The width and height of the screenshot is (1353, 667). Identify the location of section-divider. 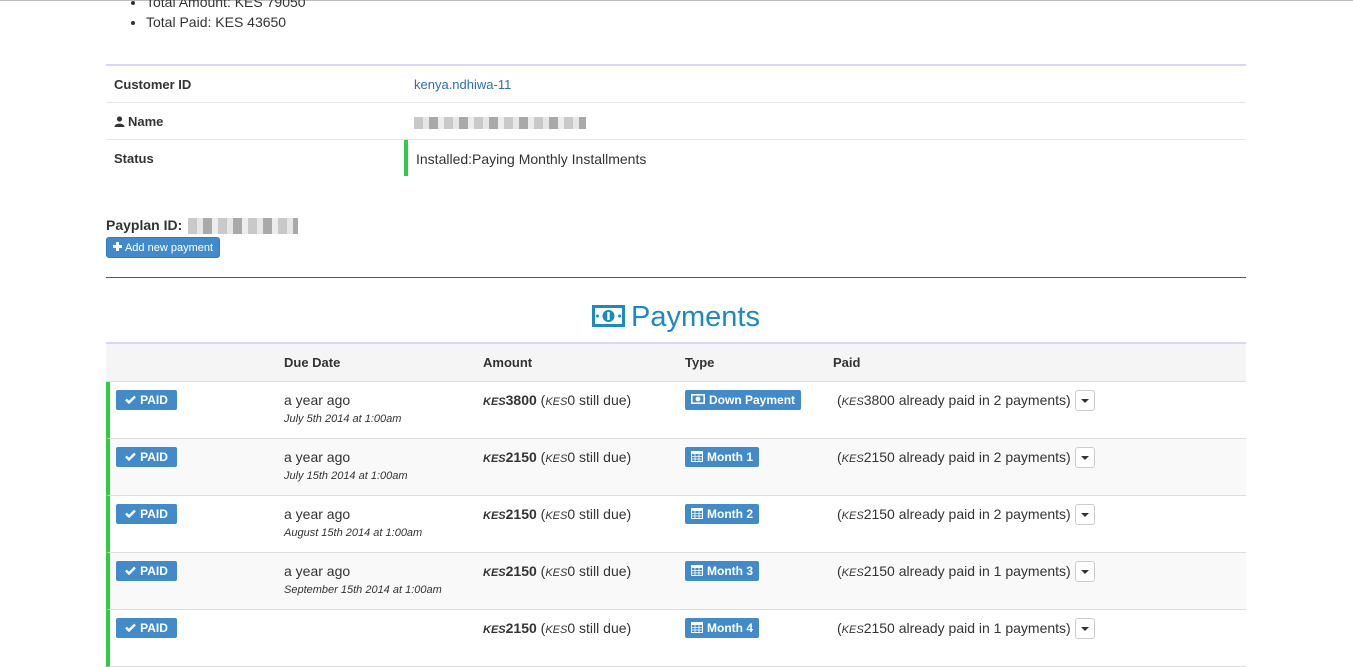
(676, 277).